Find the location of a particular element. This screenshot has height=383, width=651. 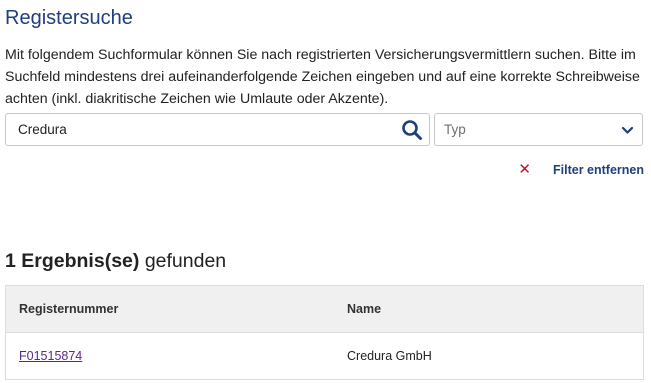

search-form: Typ is located at coordinates (324, 129).